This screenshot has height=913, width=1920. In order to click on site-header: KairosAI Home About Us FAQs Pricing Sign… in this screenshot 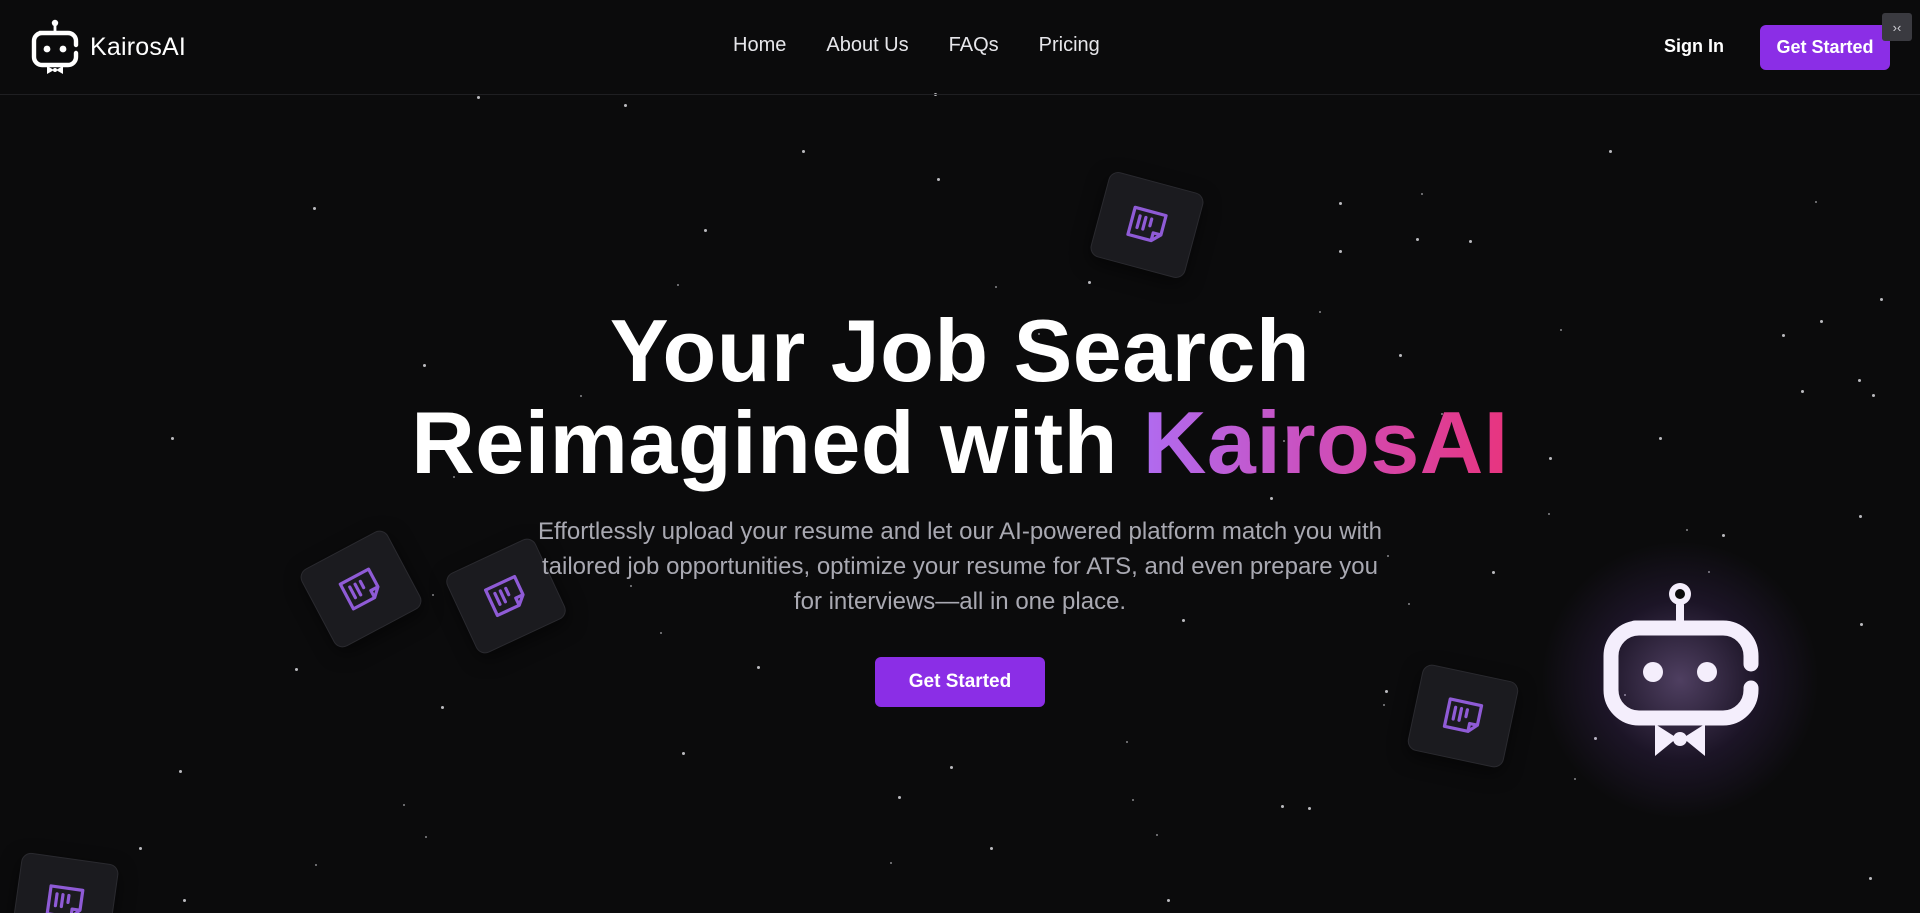, I will do `click(960, 47)`.